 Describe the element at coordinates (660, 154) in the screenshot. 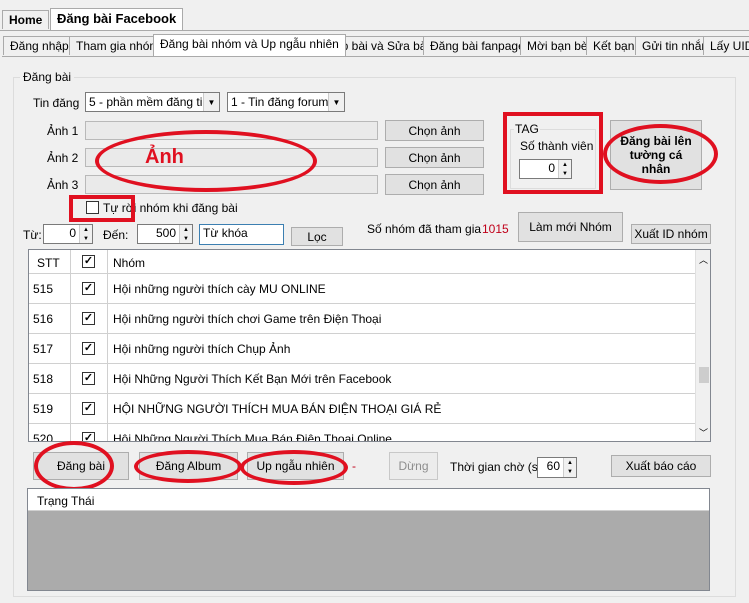

I see `annotation-oval-wall` at that location.